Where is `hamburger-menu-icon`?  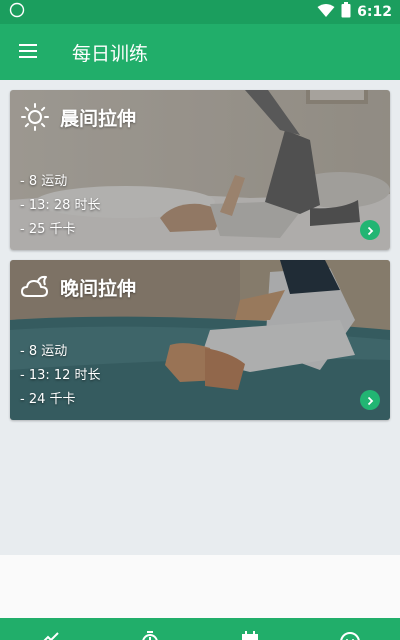 hamburger-menu-icon is located at coordinates (28, 52).